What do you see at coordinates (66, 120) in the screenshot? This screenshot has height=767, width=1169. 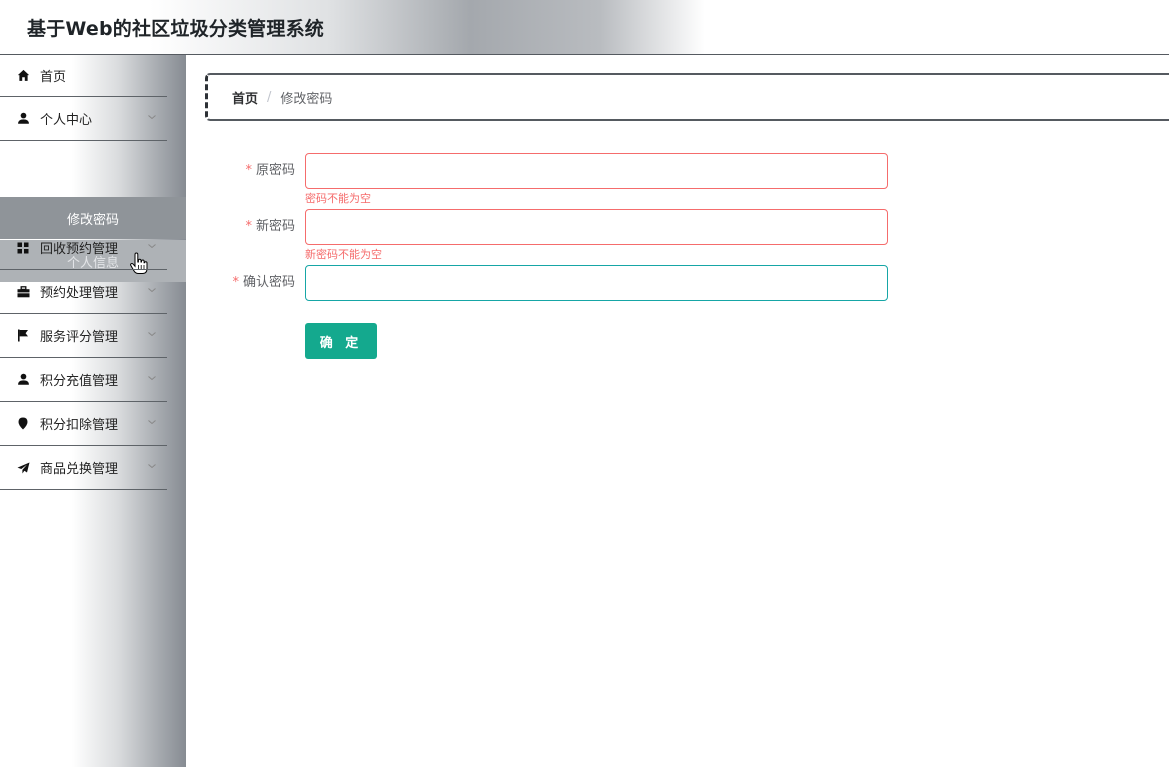 I see `sidebar-item-label: 个人中心` at bounding box center [66, 120].